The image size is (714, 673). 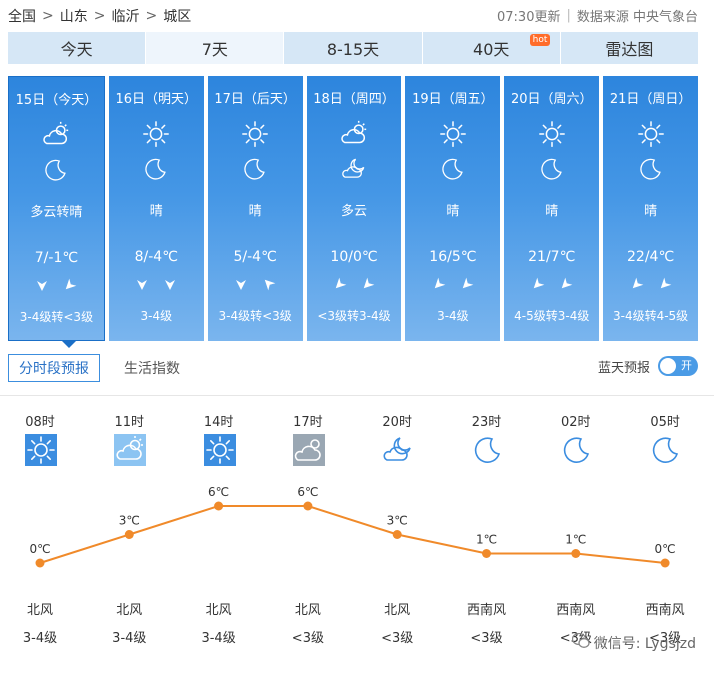 What do you see at coordinates (650, 99) in the screenshot?
I see `day-date: 21日（周日）` at bounding box center [650, 99].